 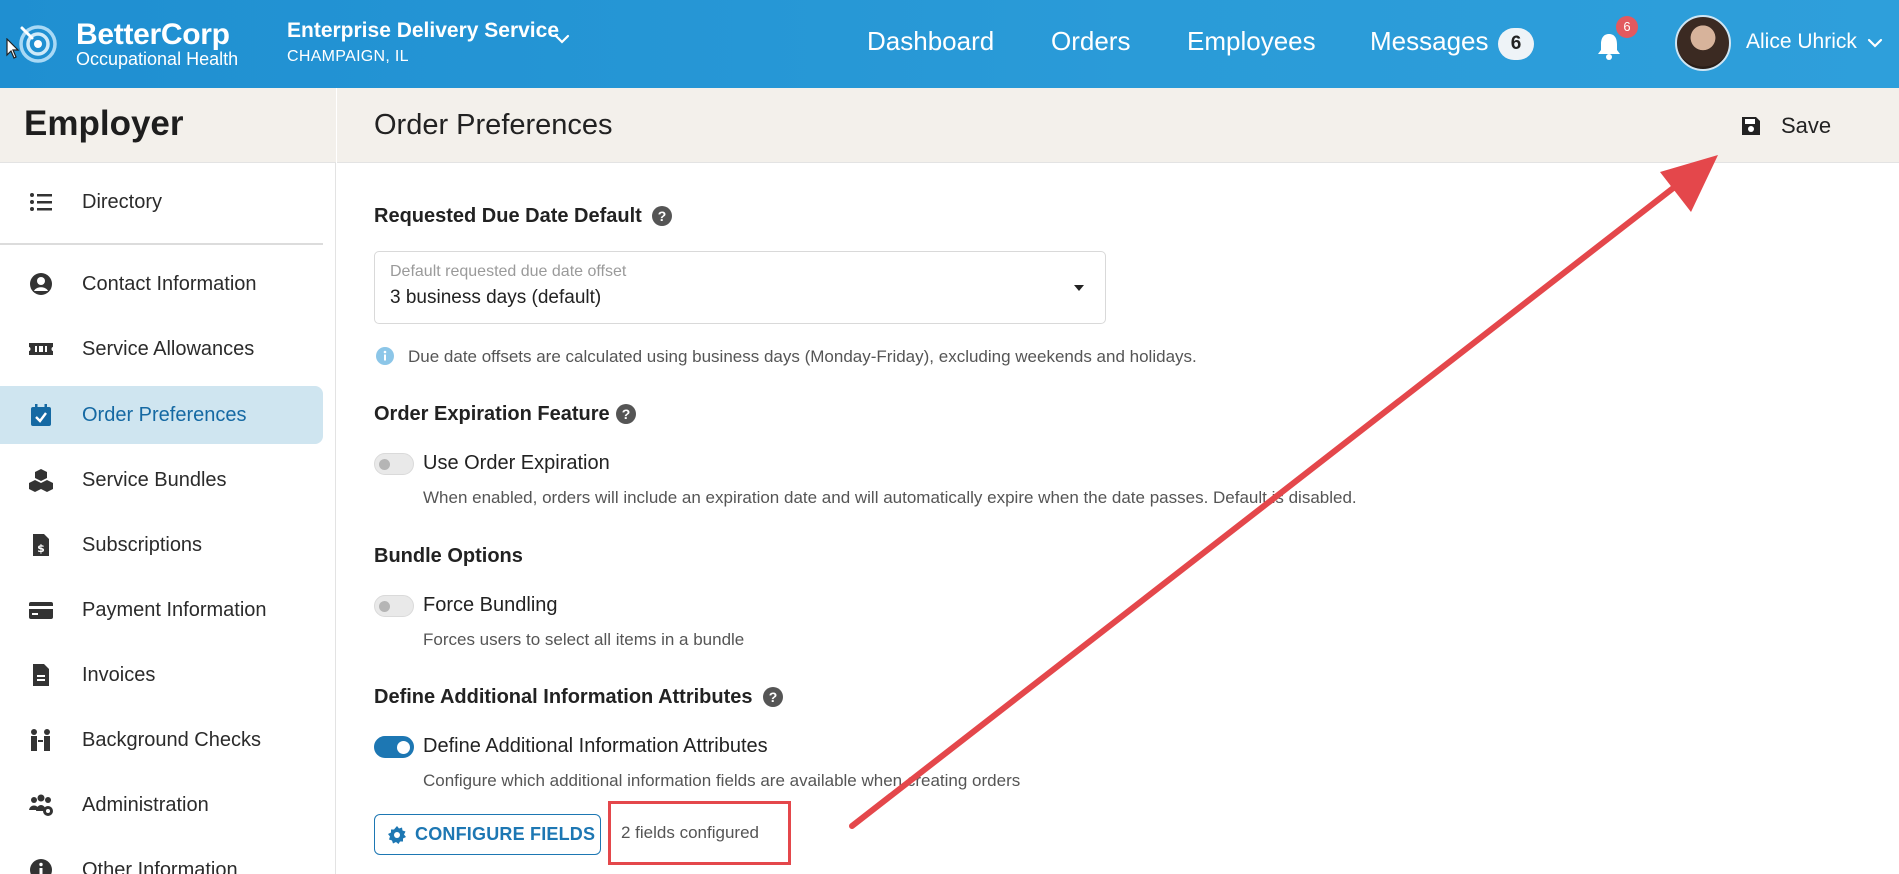 I want to click on attributes-section-title: Define Additional Information Attributes, so click(x=563, y=697).